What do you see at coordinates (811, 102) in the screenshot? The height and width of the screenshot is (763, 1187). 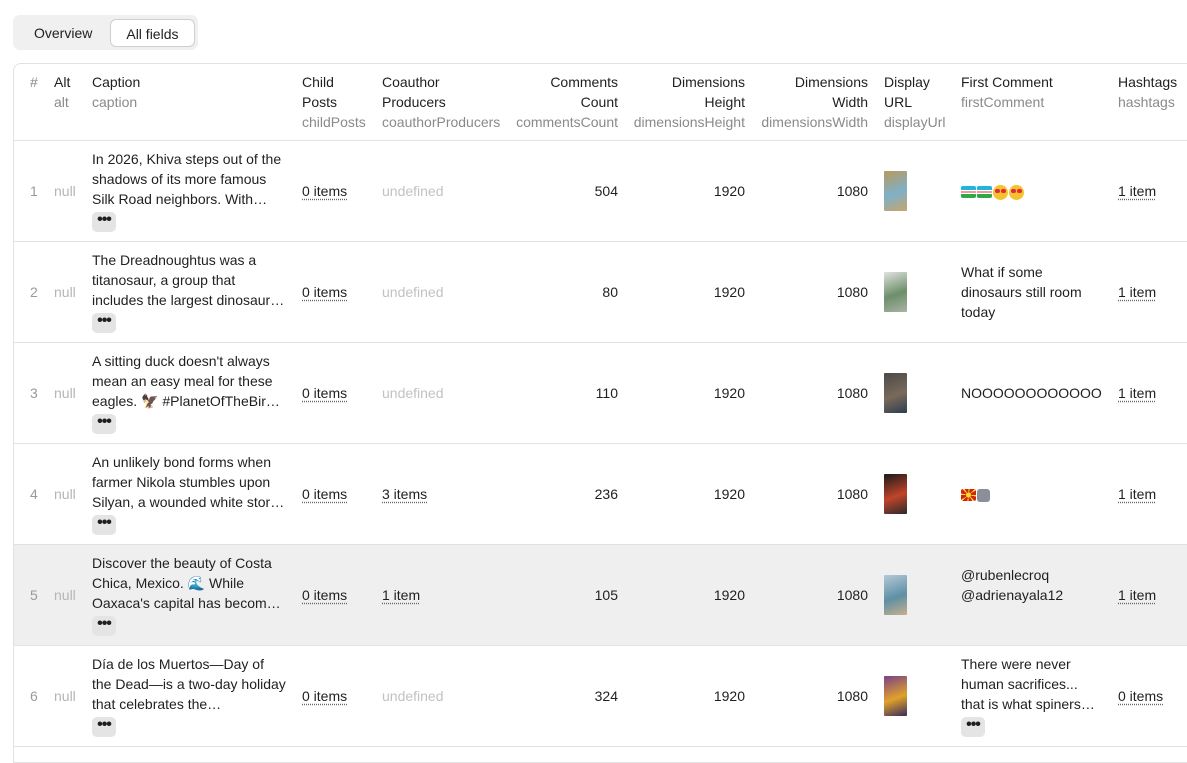 I see `col-dimwidth-header: Dimensions Width dimensionsWidth` at bounding box center [811, 102].